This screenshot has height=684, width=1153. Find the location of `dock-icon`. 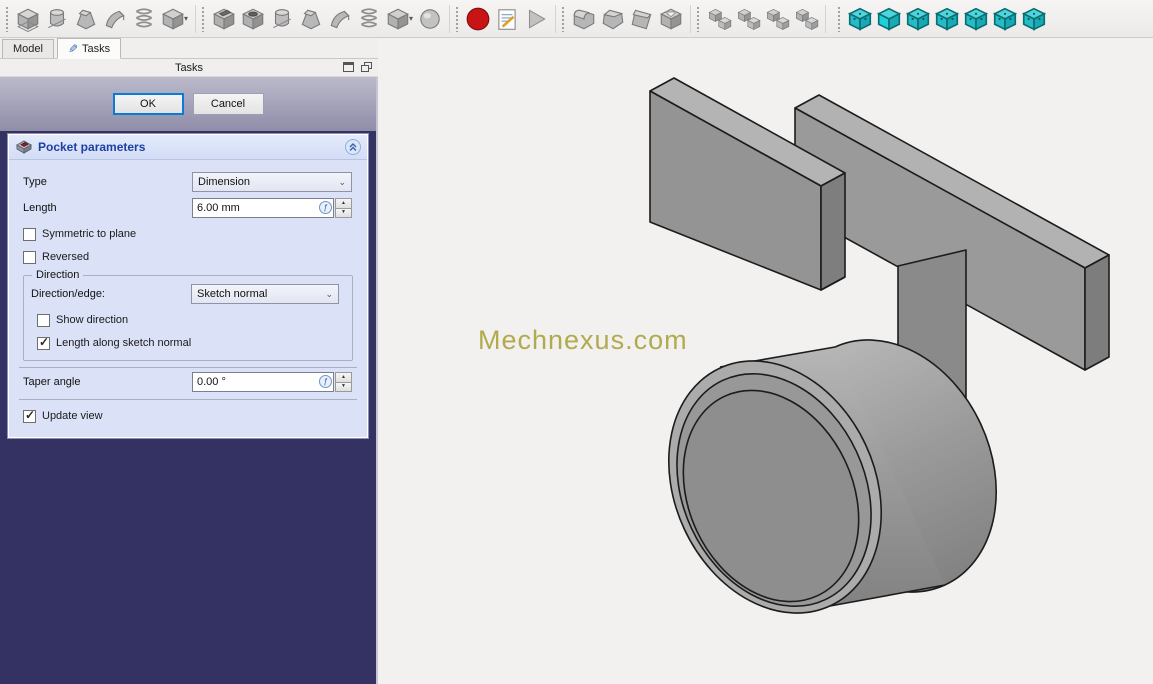

dock-icon is located at coordinates (348, 67).